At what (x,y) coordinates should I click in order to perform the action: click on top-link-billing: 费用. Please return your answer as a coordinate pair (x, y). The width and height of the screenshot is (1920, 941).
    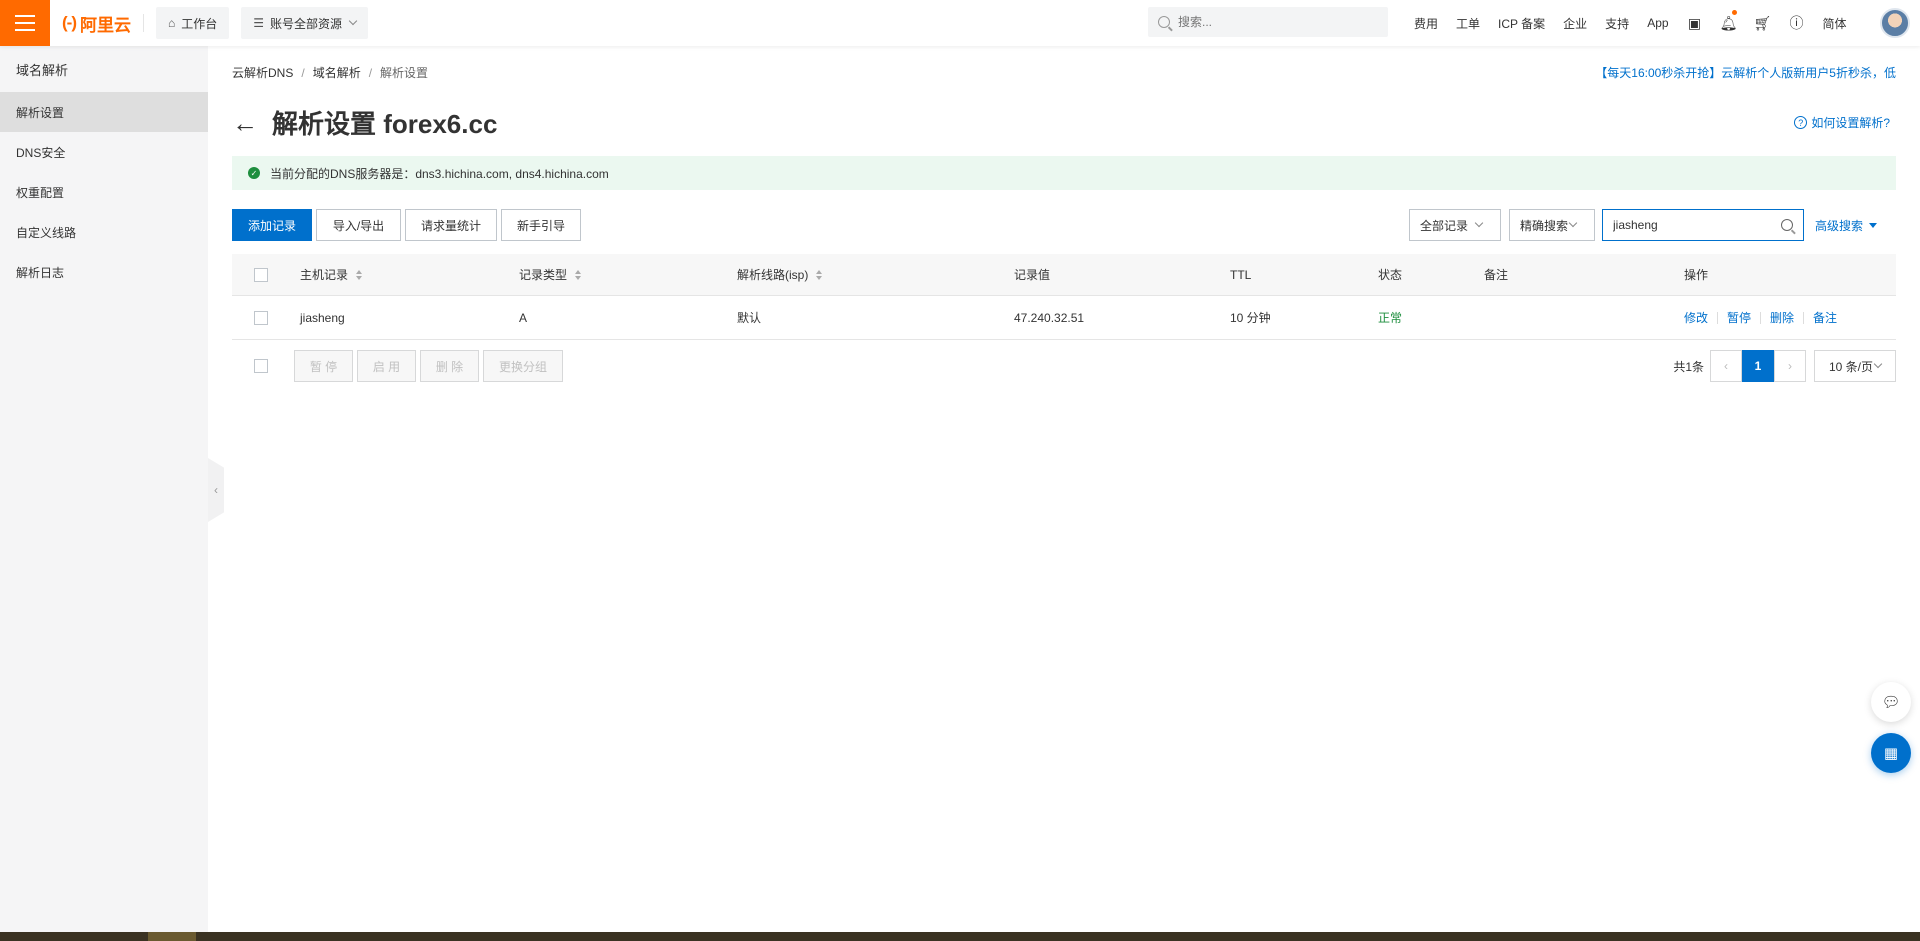
    Looking at the image, I should click on (1426, 23).